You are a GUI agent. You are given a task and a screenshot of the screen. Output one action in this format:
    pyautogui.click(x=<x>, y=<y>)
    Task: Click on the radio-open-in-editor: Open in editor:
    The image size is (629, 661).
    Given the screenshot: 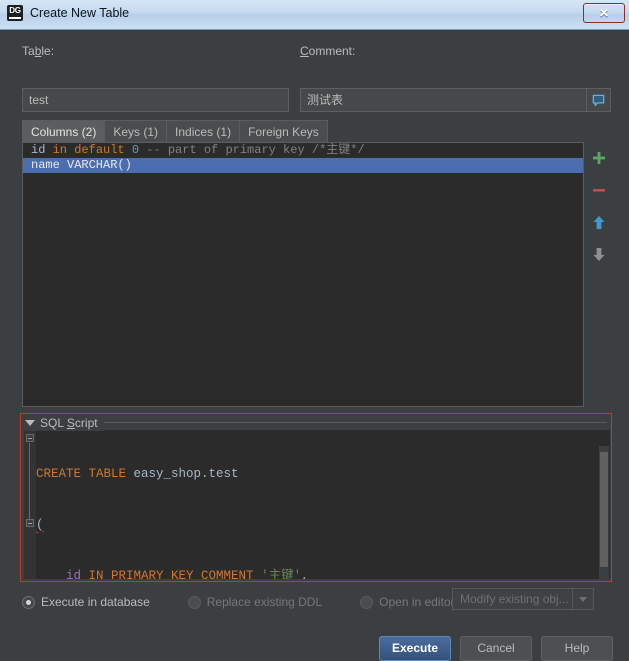 What is the action you would take?
    pyautogui.click(x=409, y=602)
    